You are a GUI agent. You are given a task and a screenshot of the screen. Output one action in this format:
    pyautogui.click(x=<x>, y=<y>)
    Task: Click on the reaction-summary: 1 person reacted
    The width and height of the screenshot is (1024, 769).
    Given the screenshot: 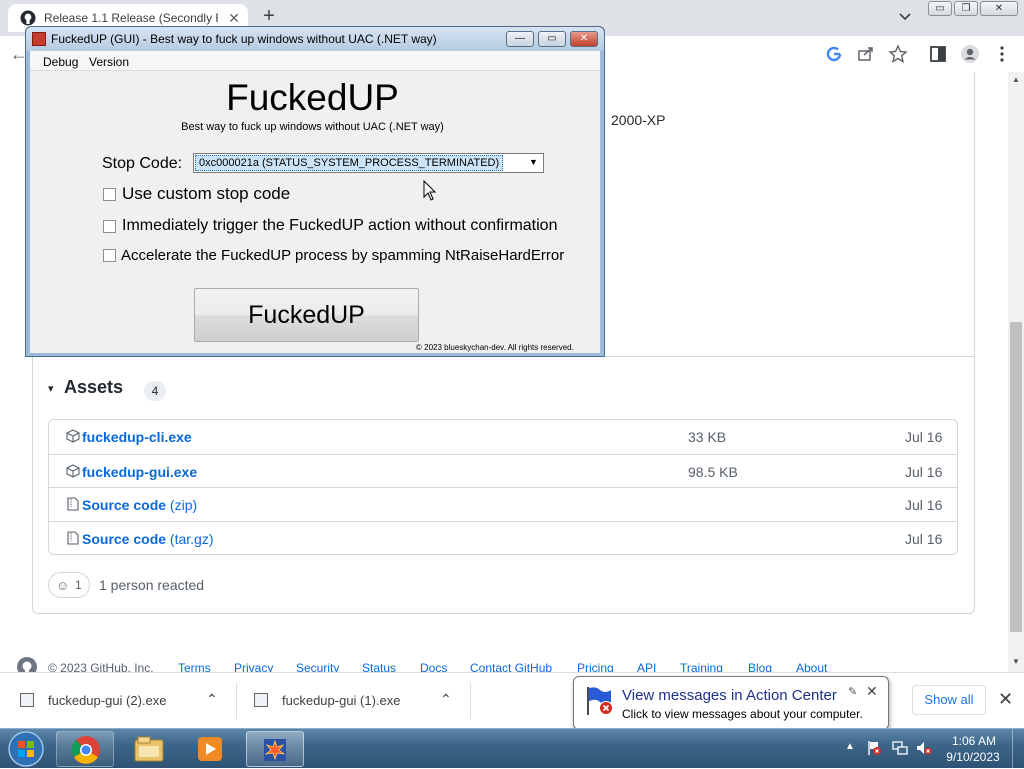 What is the action you would take?
    pyautogui.click(x=152, y=585)
    